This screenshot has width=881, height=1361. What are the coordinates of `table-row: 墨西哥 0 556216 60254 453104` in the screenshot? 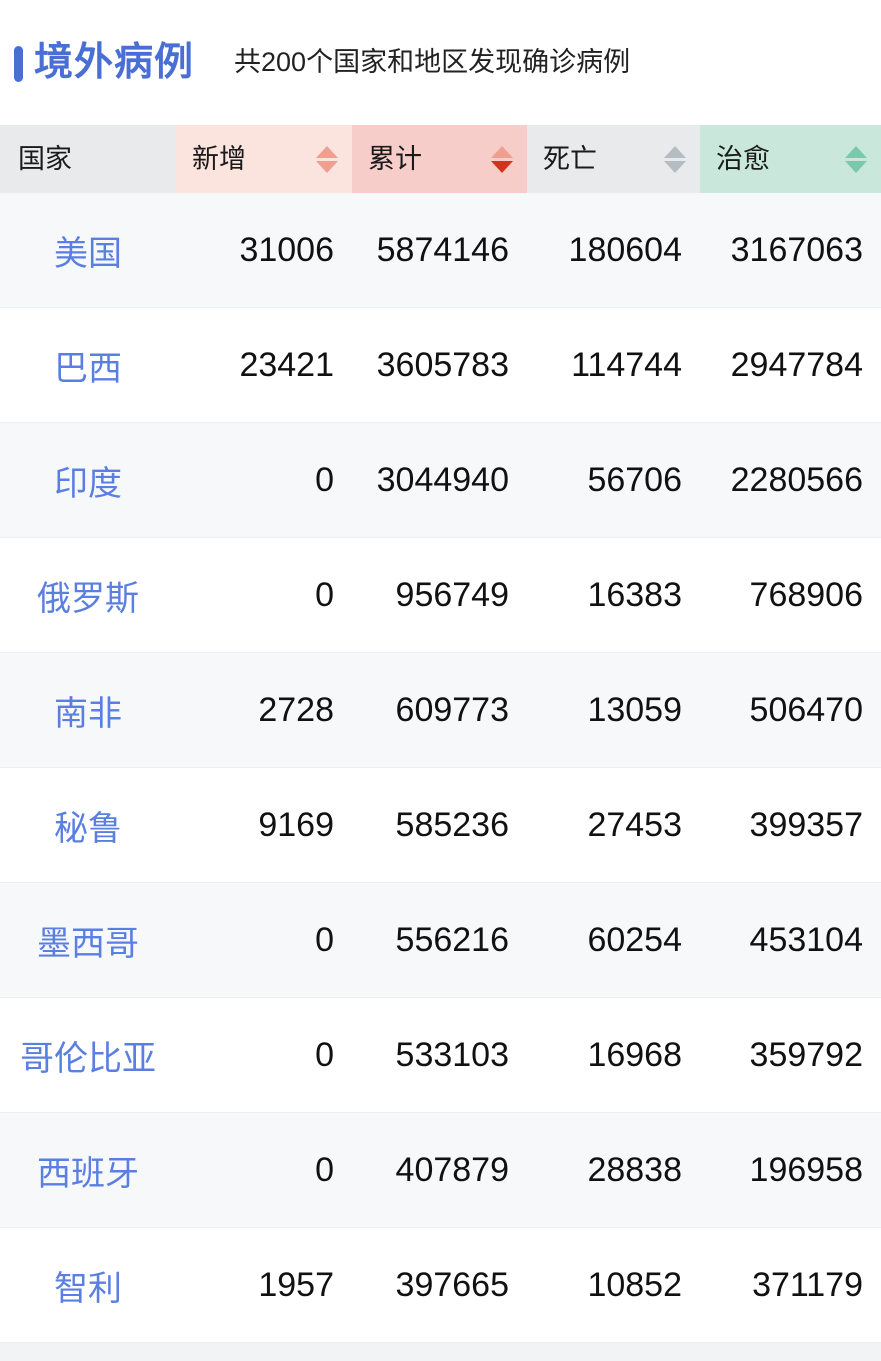 It's located at (440, 940).